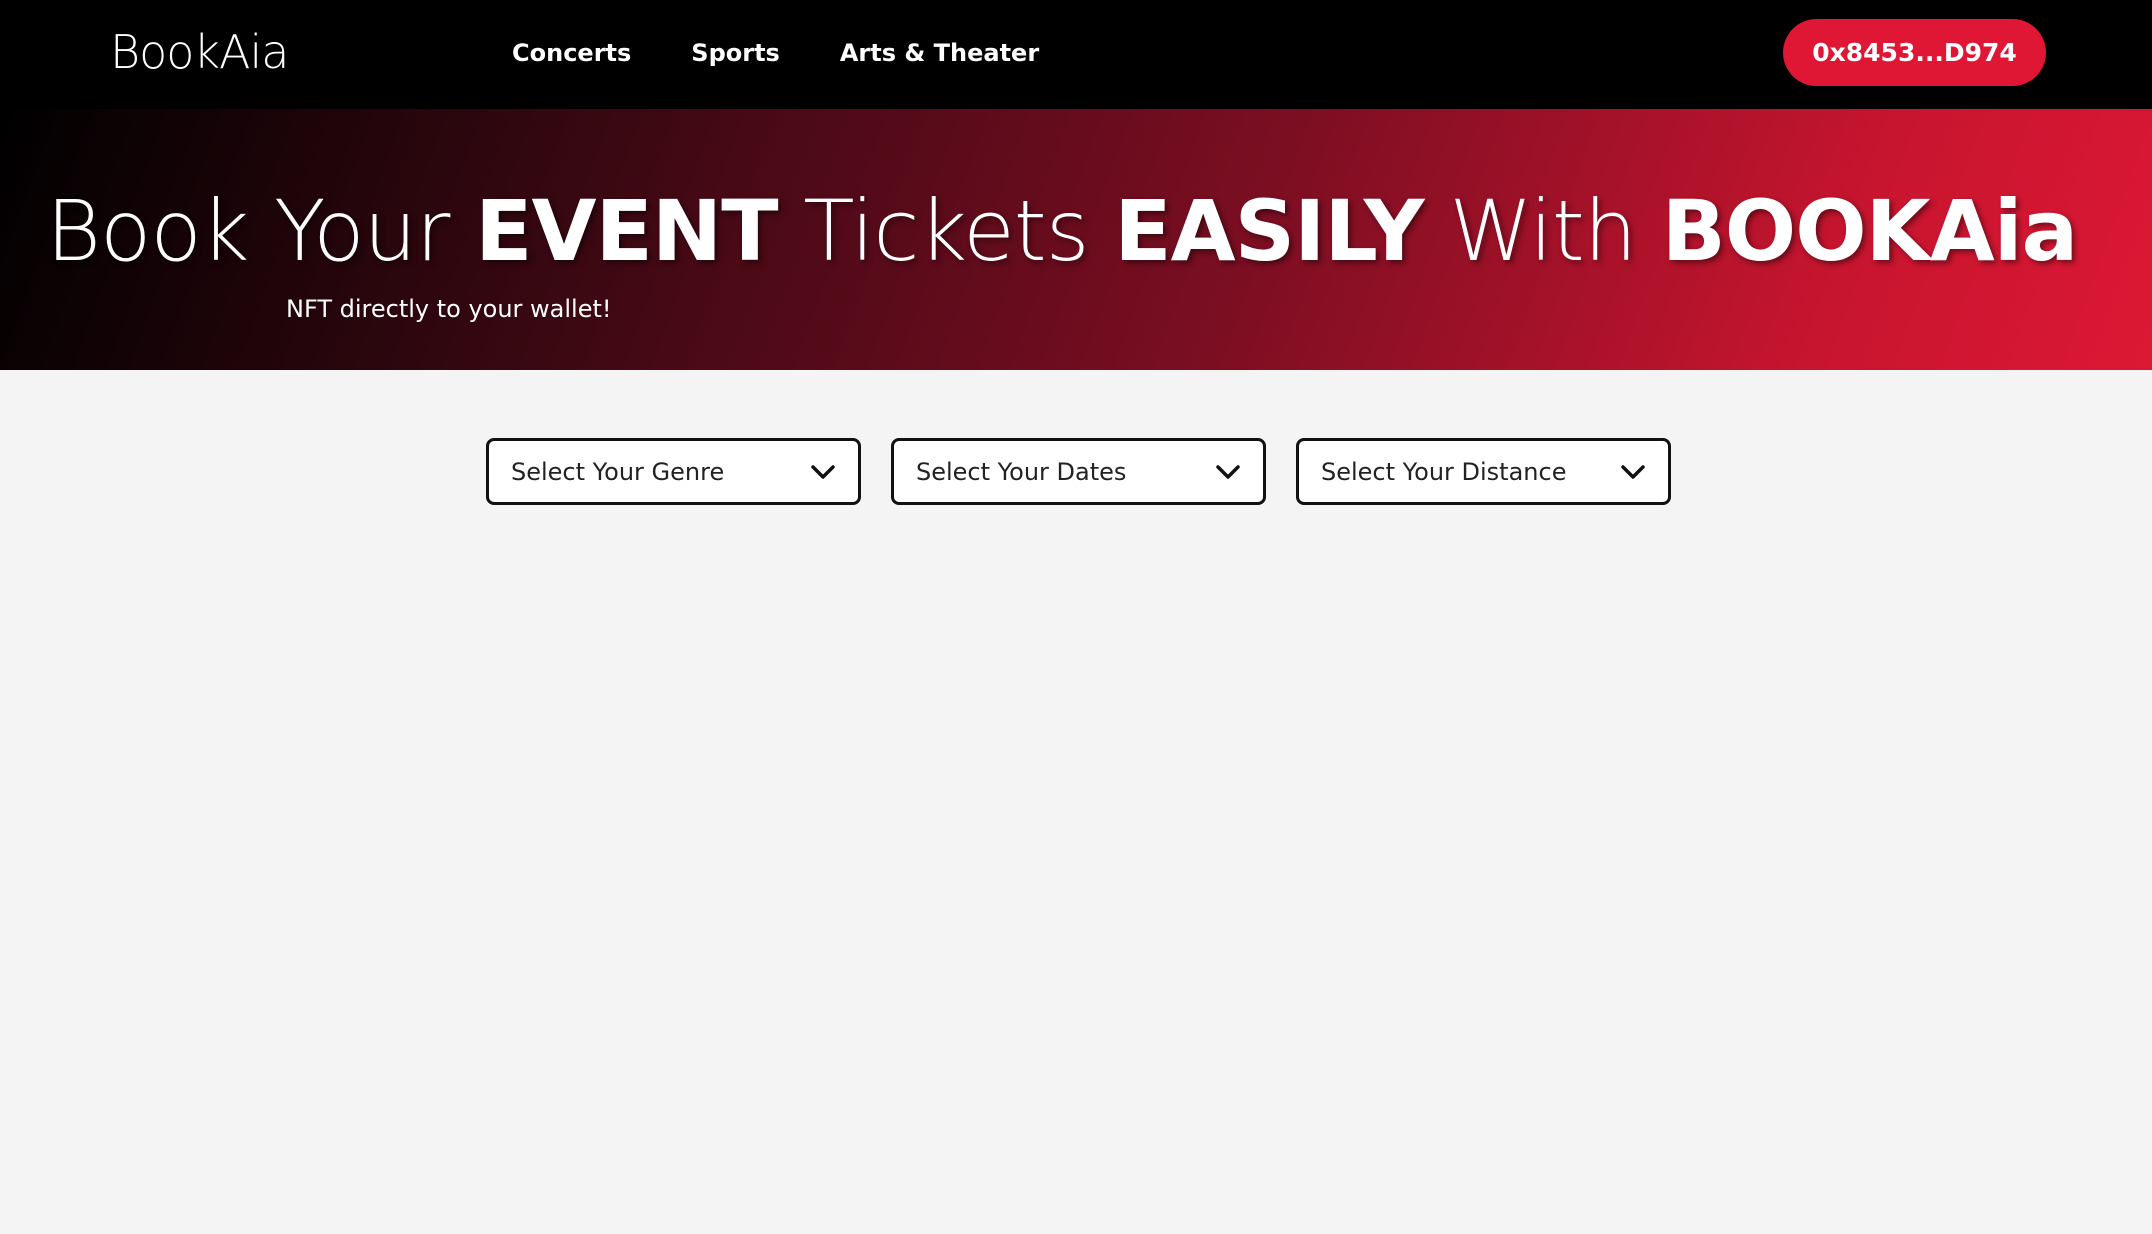 This screenshot has height=1234, width=2152. Describe the element at coordinates (449, 309) in the screenshot. I see `hero-subtitle: NFT directly to your wallet!` at that location.